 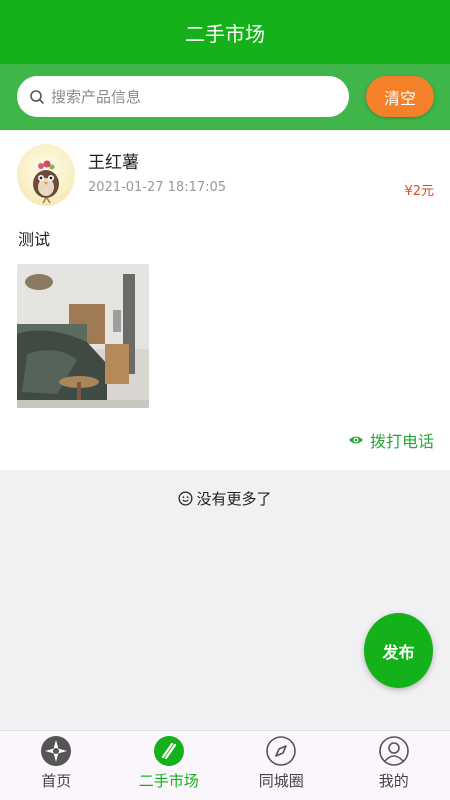 I want to click on price-label: ¥2元, so click(x=419, y=191).